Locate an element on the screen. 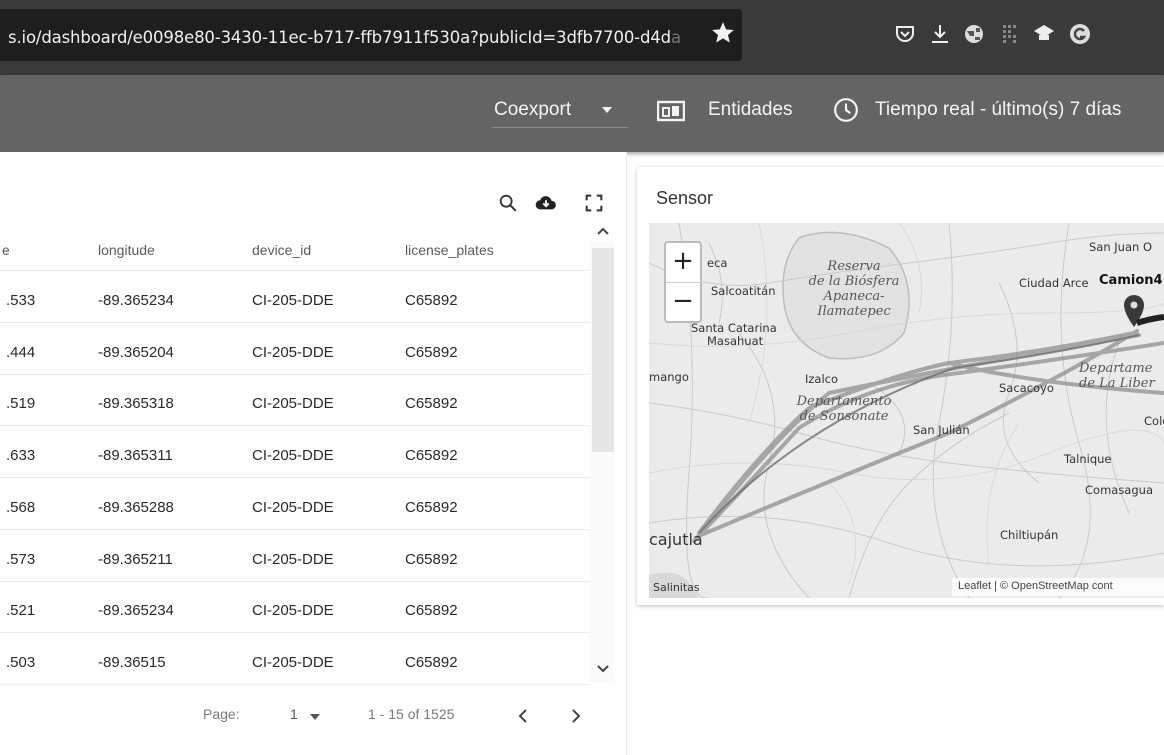  page-label: Page: is located at coordinates (221, 714).